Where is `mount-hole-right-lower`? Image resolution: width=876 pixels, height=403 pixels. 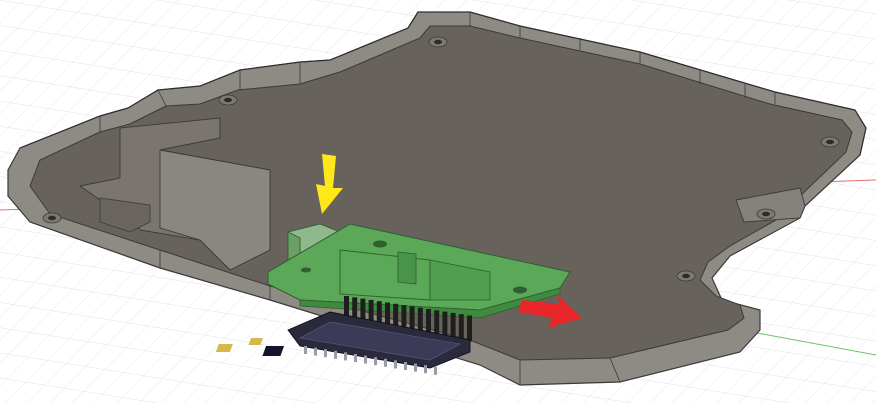 mount-hole-right-lower is located at coordinates (686, 276).